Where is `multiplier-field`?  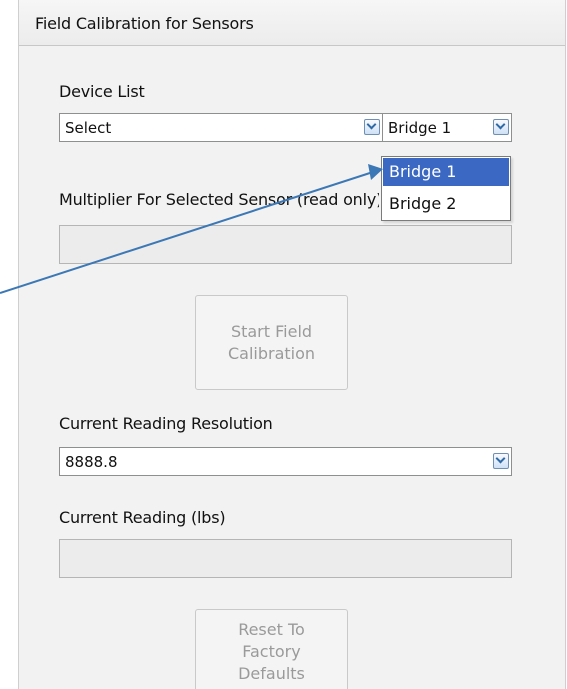
multiplier-field is located at coordinates (285, 244).